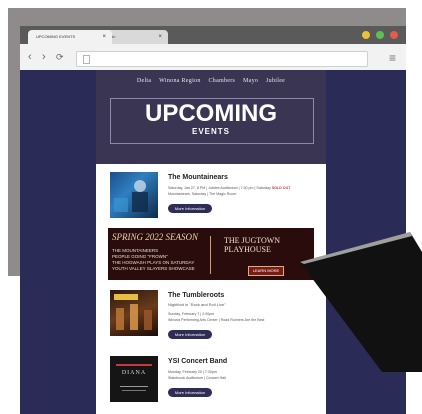  What do you see at coordinates (144, 81) in the screenshot?
I see `sponsor-logo: Delta` at bounding box center [144, 81].